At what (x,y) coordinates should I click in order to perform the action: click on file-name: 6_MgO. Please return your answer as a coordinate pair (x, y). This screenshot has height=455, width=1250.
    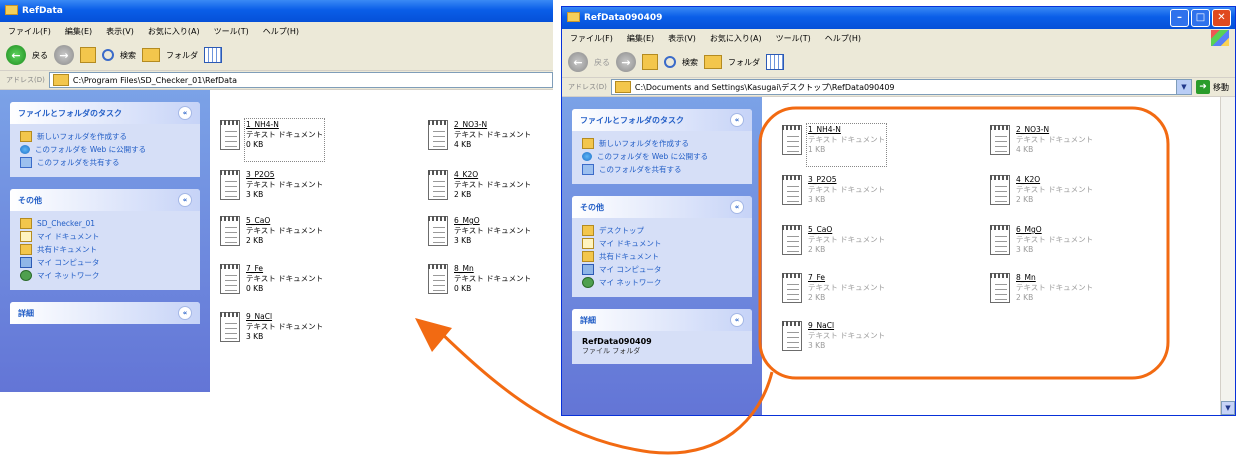
    Looking at the image, I should click on (467, 220).